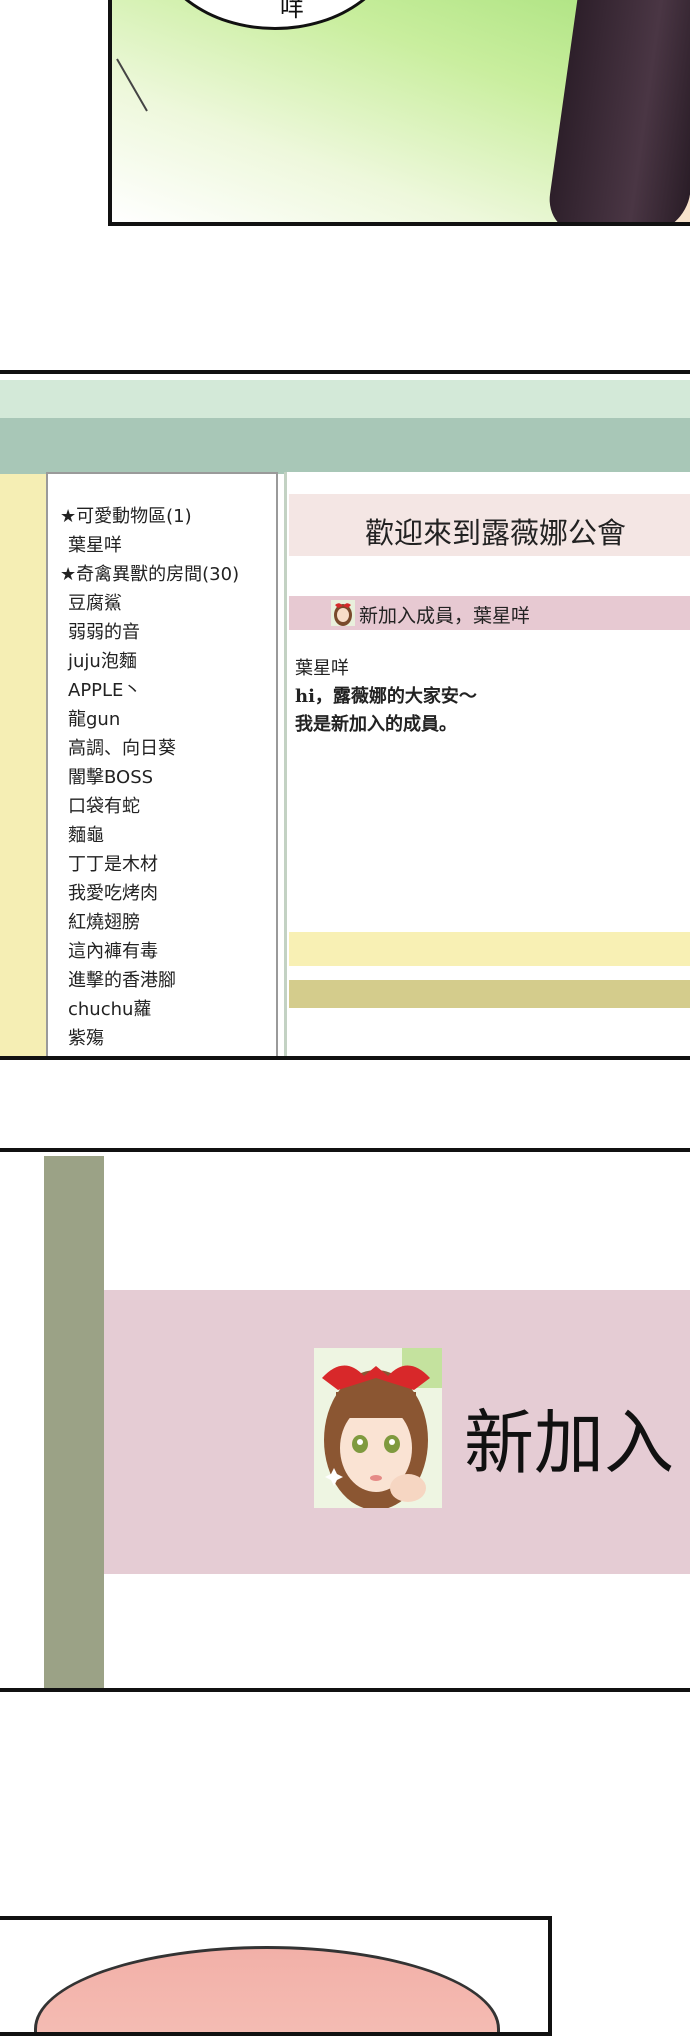  I want to click on header-stripe-dark, so click(345, 446).